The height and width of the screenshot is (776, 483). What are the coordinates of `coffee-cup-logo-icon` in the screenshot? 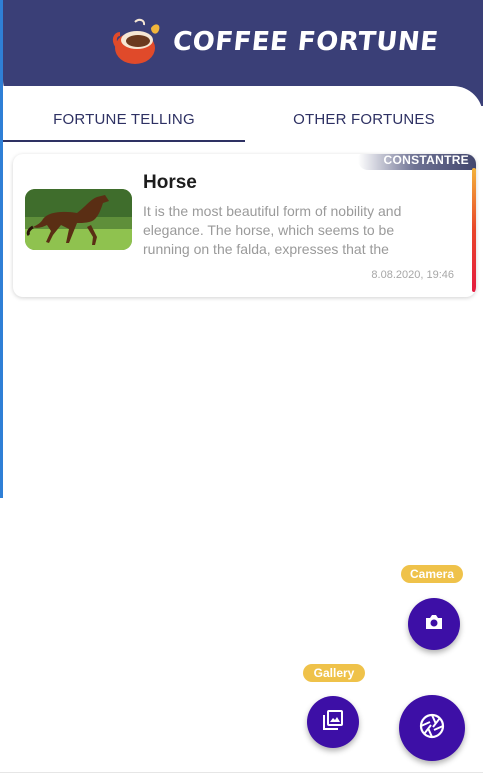 It's located at (138, 42).